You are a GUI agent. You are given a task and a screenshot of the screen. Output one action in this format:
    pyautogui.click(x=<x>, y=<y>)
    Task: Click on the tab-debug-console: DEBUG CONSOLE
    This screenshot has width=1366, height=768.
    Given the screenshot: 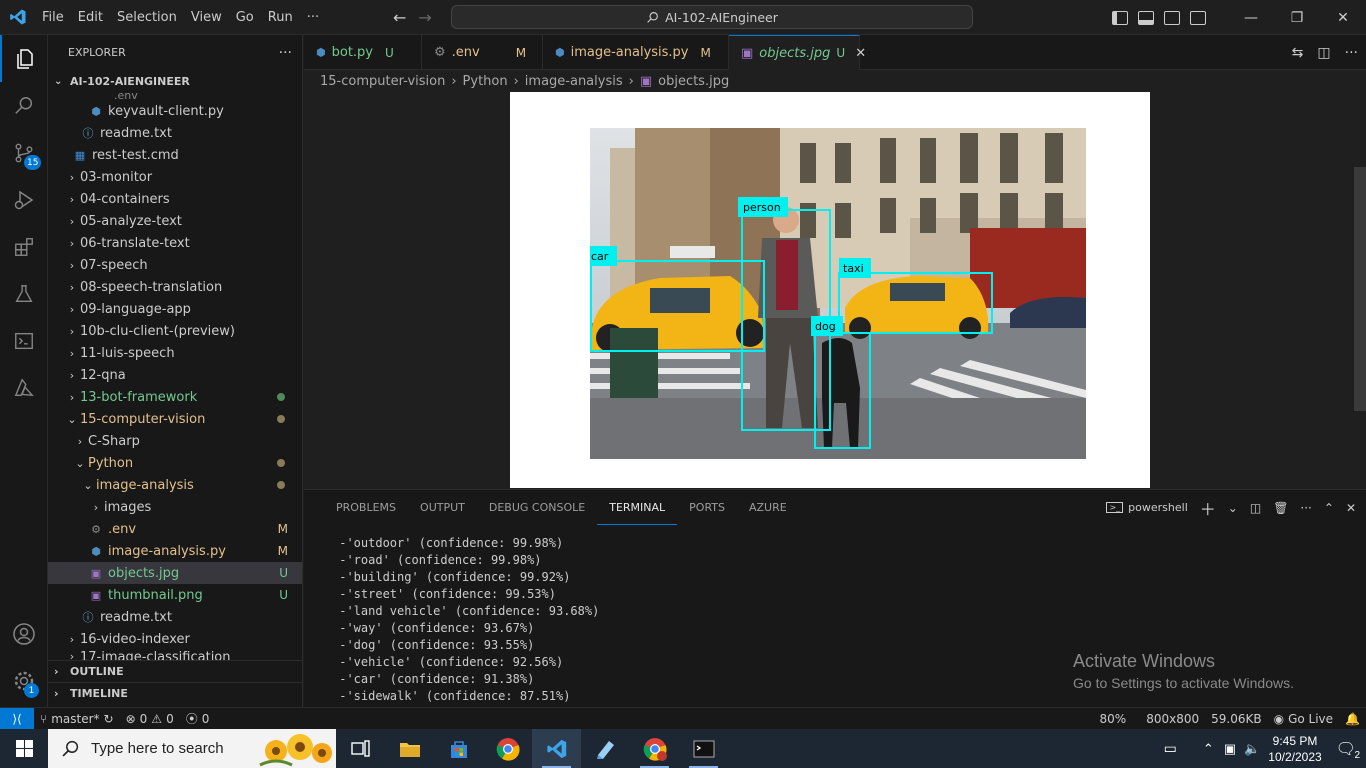 What is the action you would take?
    pyautogui.click(x=537, y=507)
    